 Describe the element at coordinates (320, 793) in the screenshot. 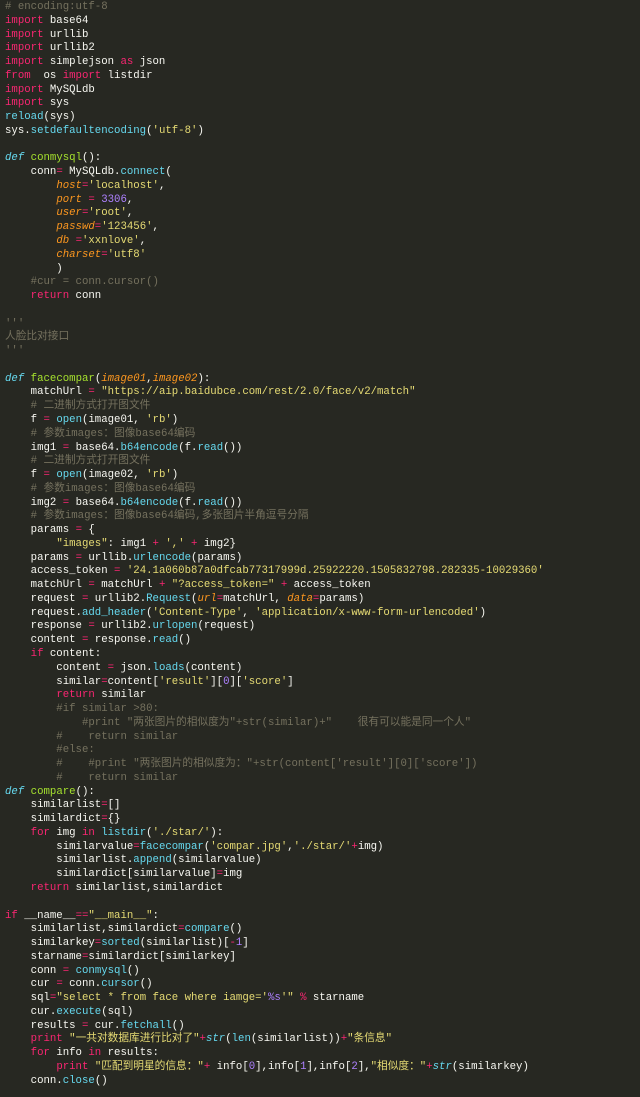

I see `code-line: def compare():` at that location.